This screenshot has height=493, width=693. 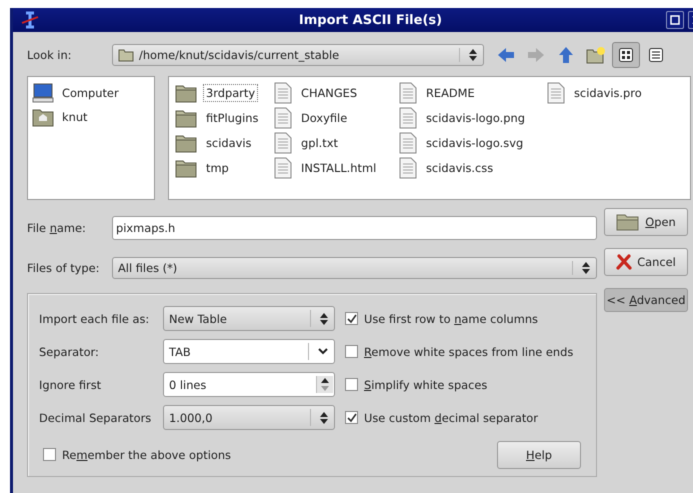 I want to click on cancel-button: Cancel, so click(x=646, y=262).